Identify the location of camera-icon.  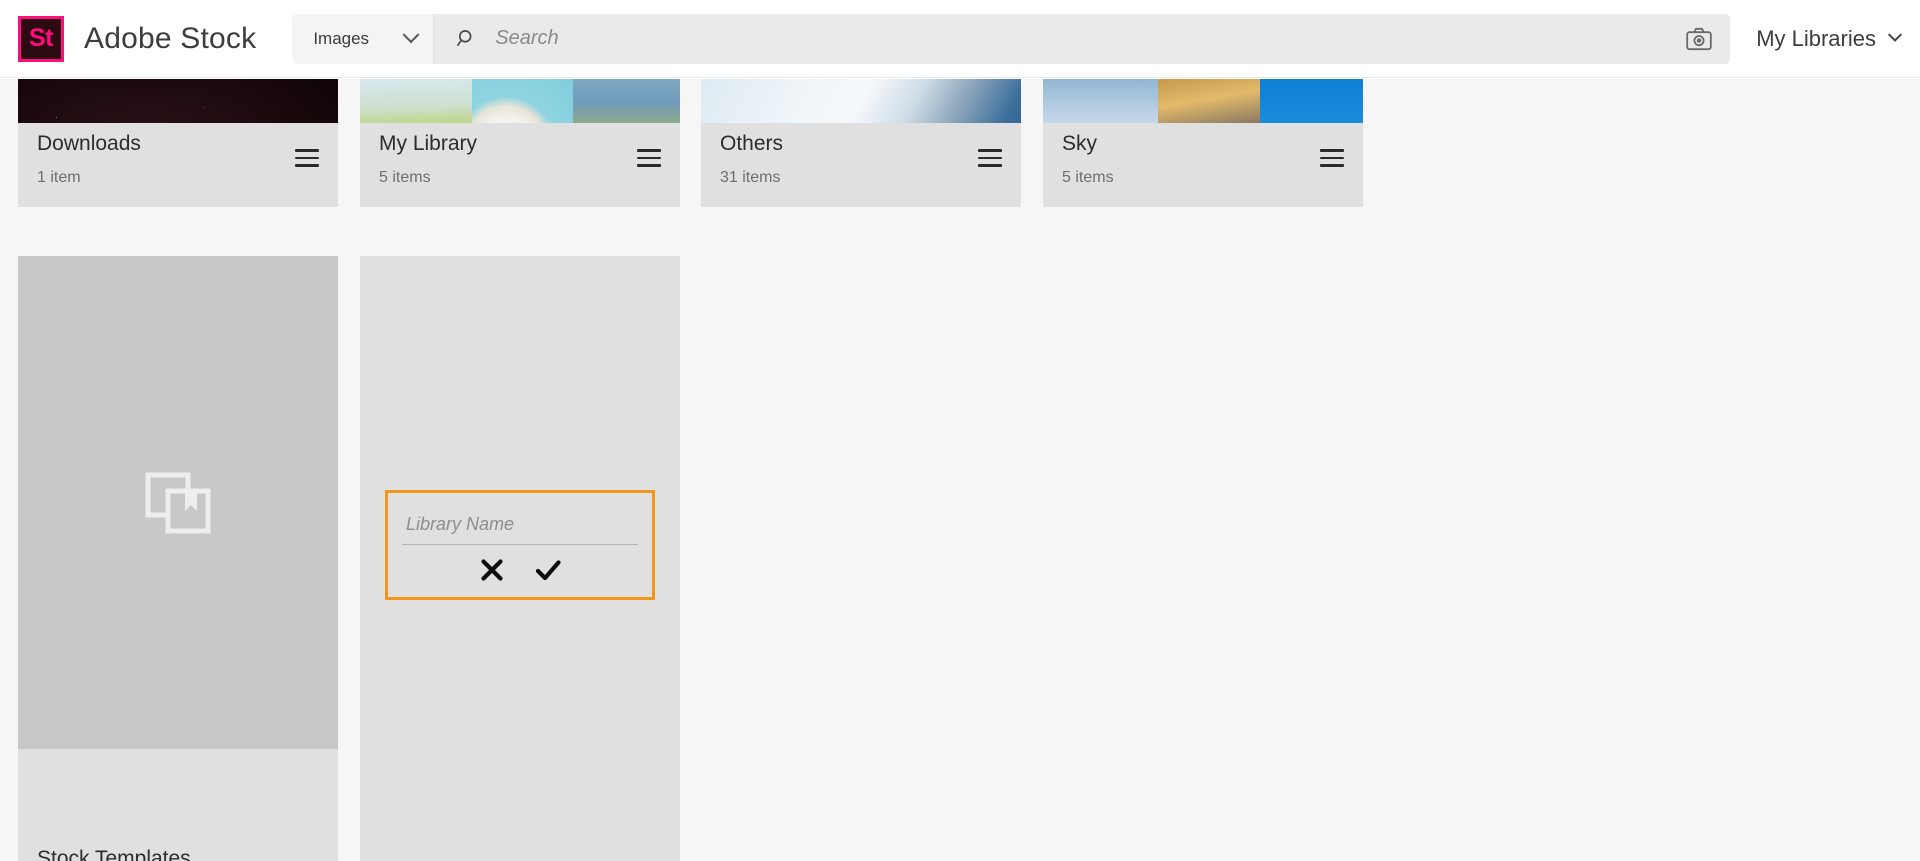
(1699, 39).